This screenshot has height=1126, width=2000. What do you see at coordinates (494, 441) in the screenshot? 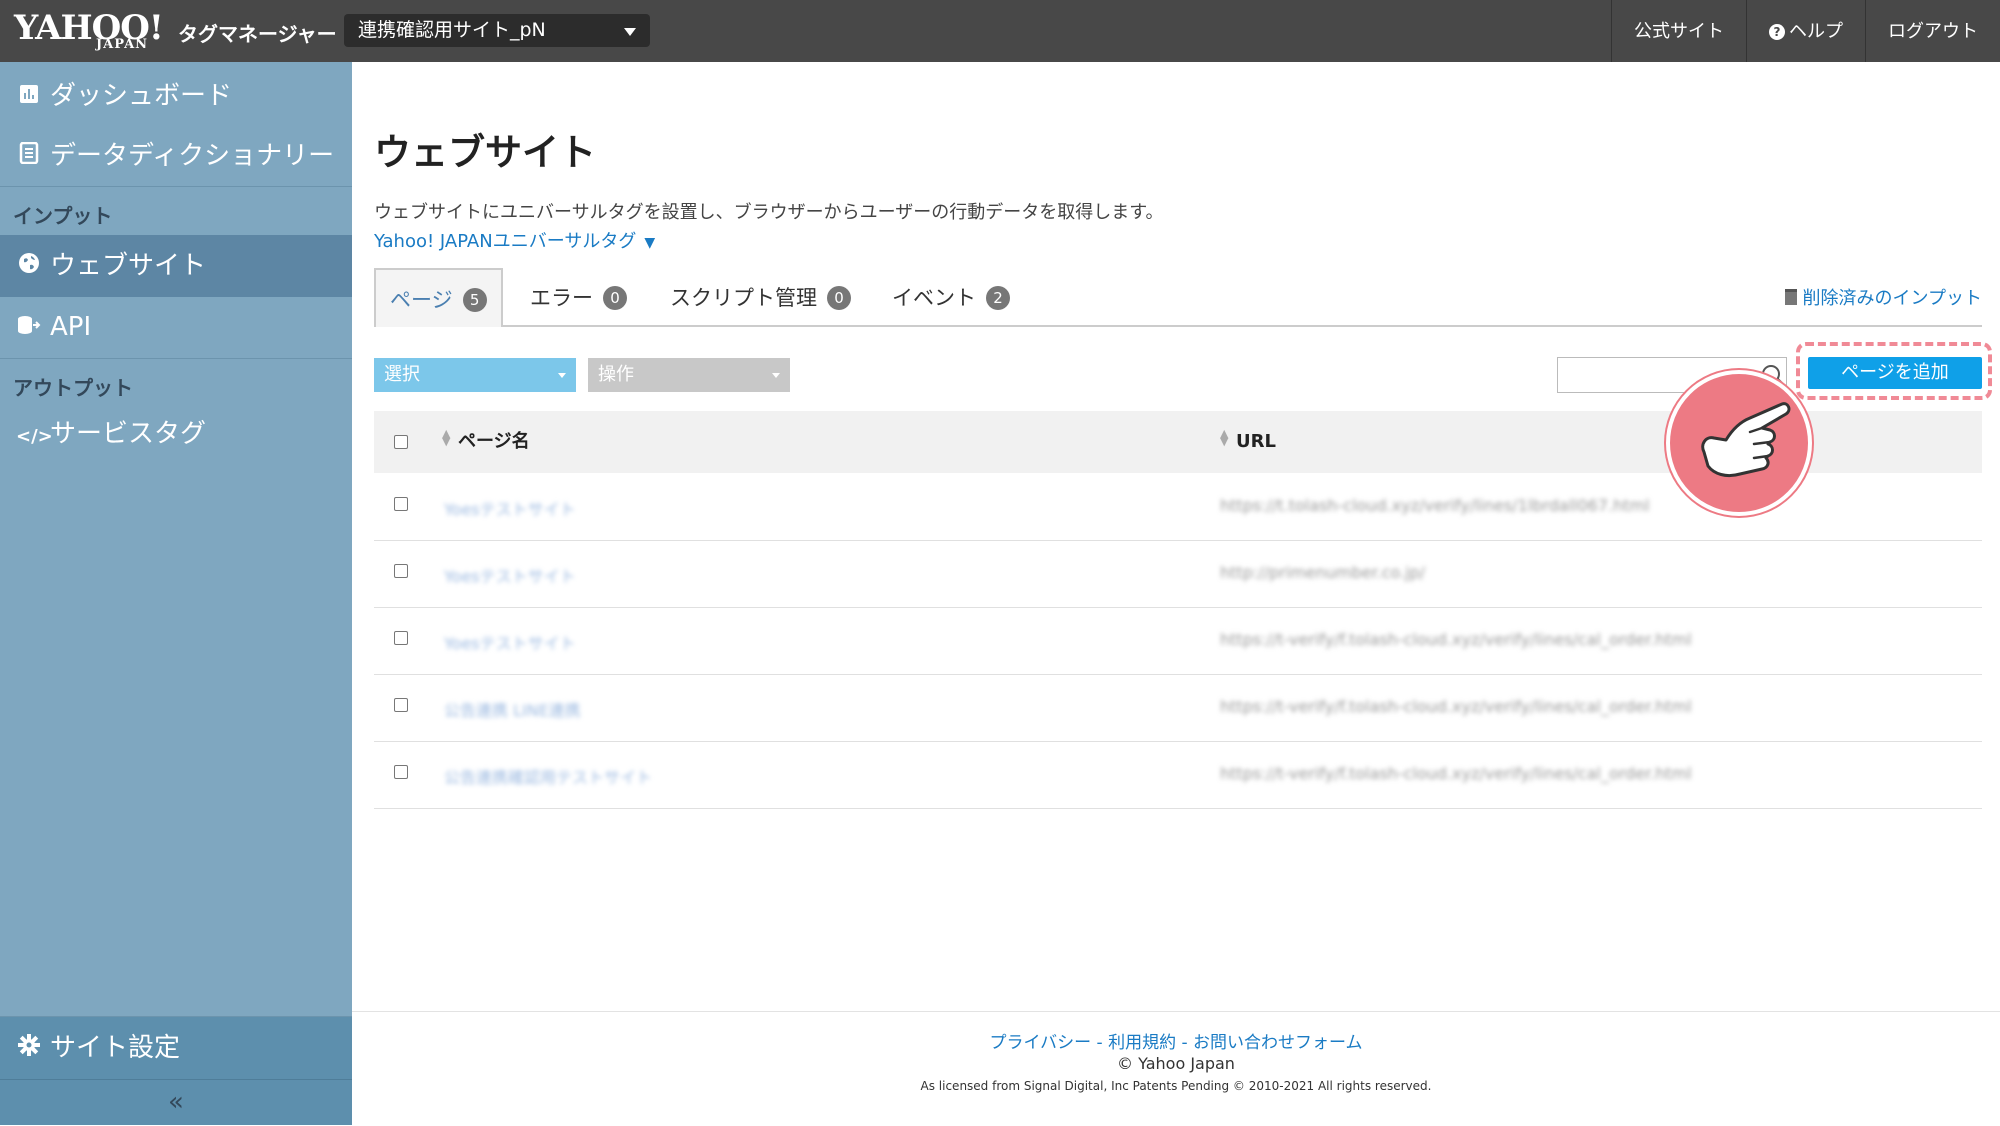
I see `column-label-page-name: ページ名` at bounding box center [494, 441].